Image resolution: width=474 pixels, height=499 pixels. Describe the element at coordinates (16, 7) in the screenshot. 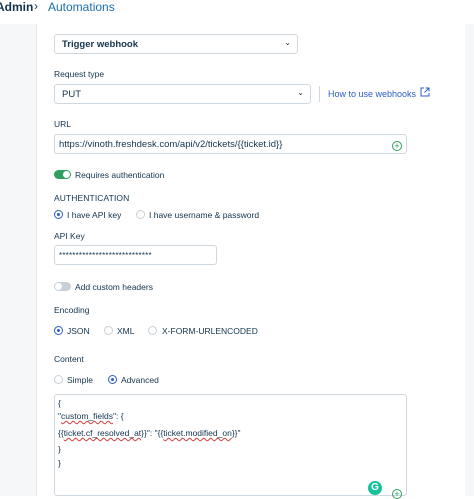

I see `breadcrumb-admin: Admin` at that location.